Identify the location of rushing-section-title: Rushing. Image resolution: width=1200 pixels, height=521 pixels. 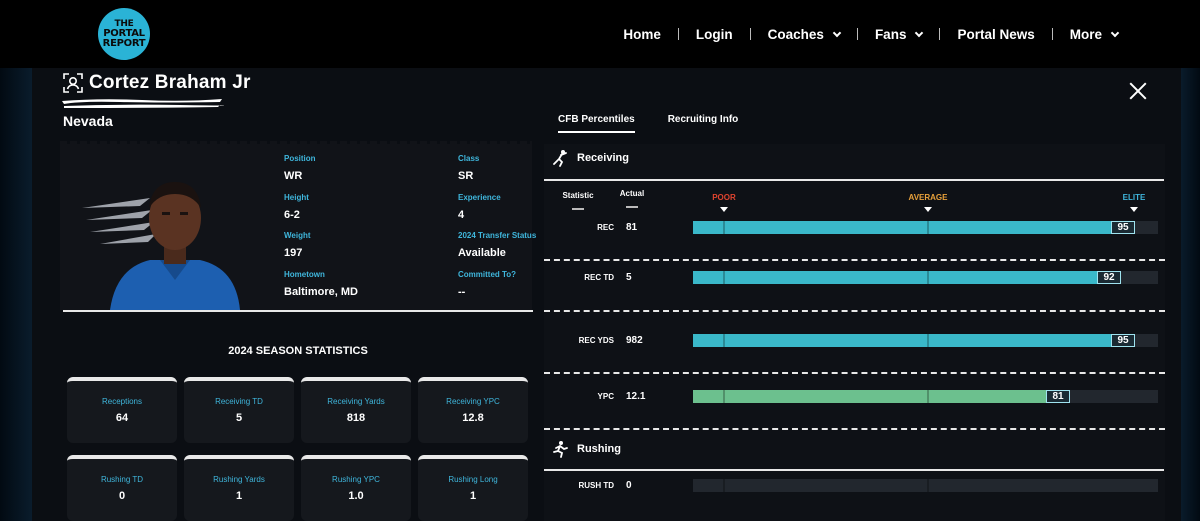
(586, 449).